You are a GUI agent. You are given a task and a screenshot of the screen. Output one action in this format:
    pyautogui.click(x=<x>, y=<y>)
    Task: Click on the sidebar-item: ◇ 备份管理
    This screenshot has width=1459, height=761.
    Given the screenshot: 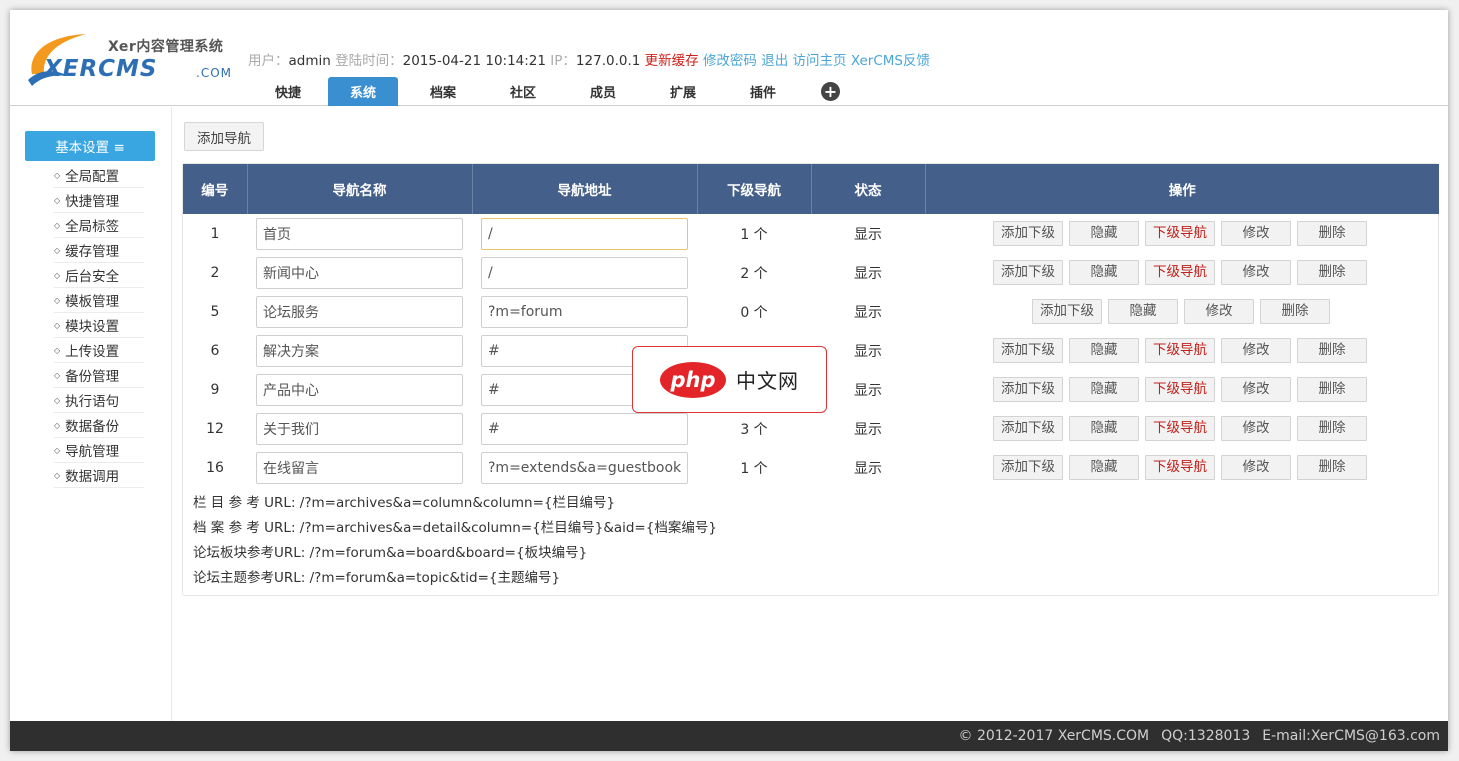 What is the action you would take?
    pyautogui.click(x=99, y=375)
    